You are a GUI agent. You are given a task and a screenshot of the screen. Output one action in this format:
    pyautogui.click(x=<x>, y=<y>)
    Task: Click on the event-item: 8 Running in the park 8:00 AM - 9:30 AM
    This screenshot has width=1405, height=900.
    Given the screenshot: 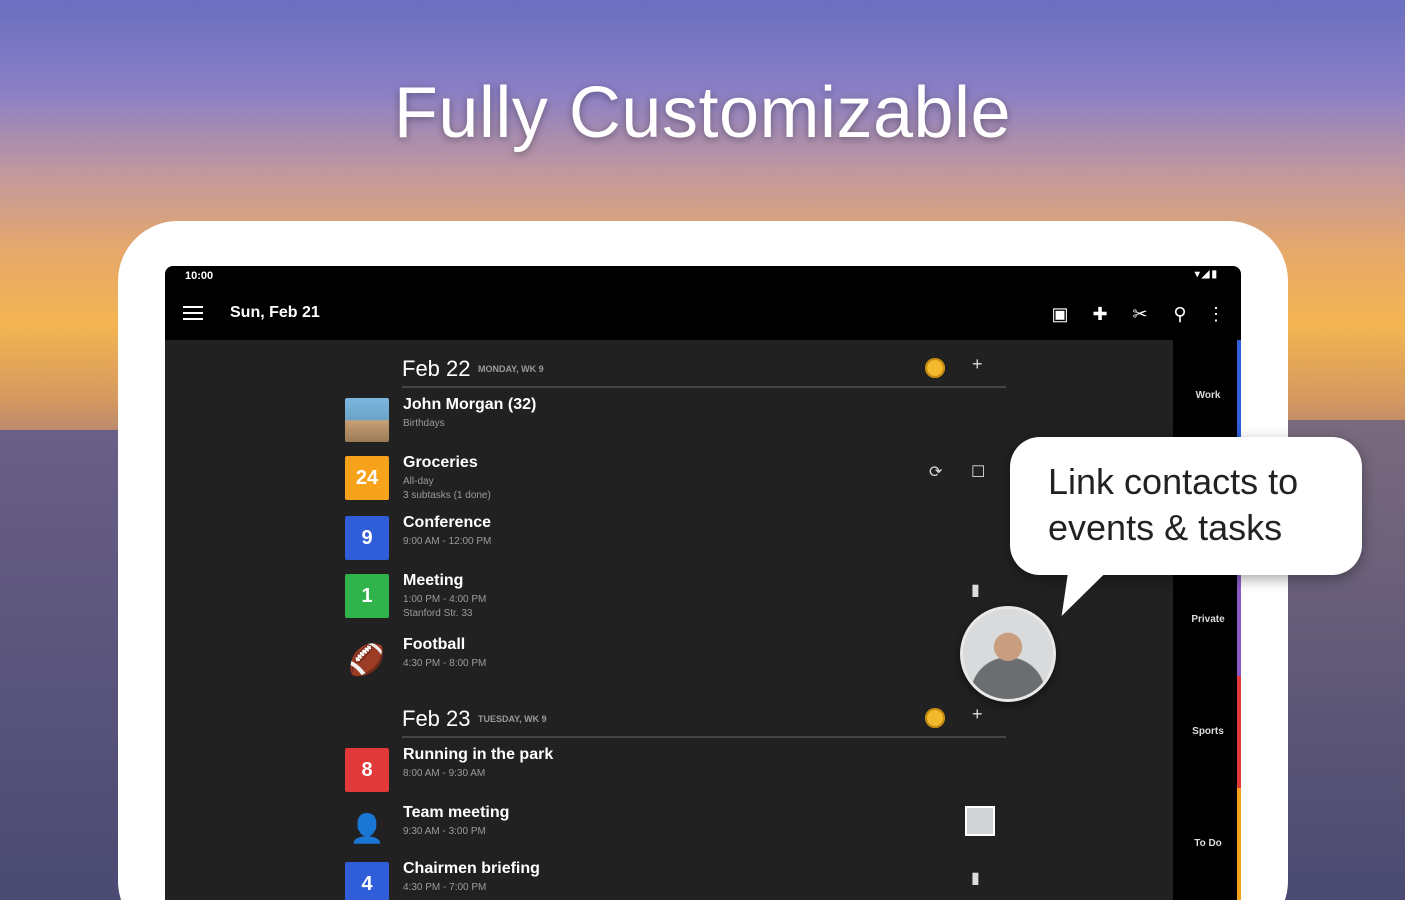 What is the action you would take?
    pyautogui.click(x=675, y=770)
    